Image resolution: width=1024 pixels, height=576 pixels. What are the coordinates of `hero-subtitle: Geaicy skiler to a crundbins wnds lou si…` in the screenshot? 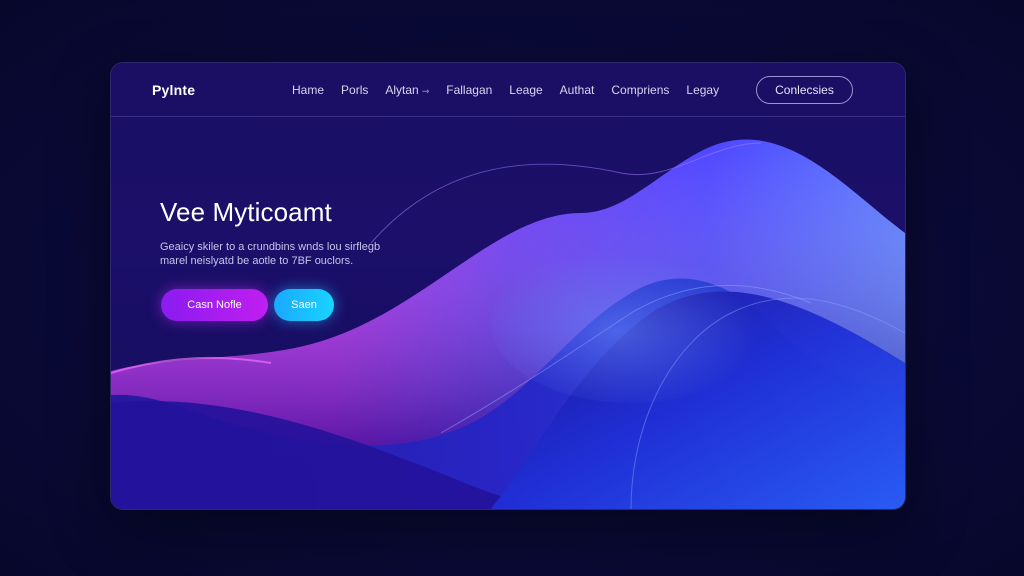 It's located at (300, 254).